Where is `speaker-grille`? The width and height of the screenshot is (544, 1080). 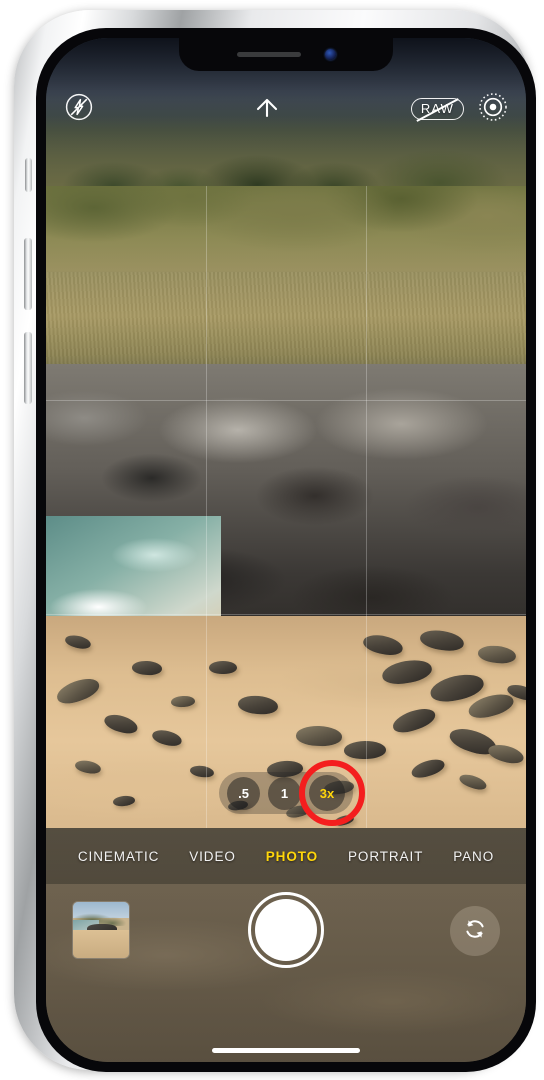
speaker-grille is located at coordinates (268, 54).